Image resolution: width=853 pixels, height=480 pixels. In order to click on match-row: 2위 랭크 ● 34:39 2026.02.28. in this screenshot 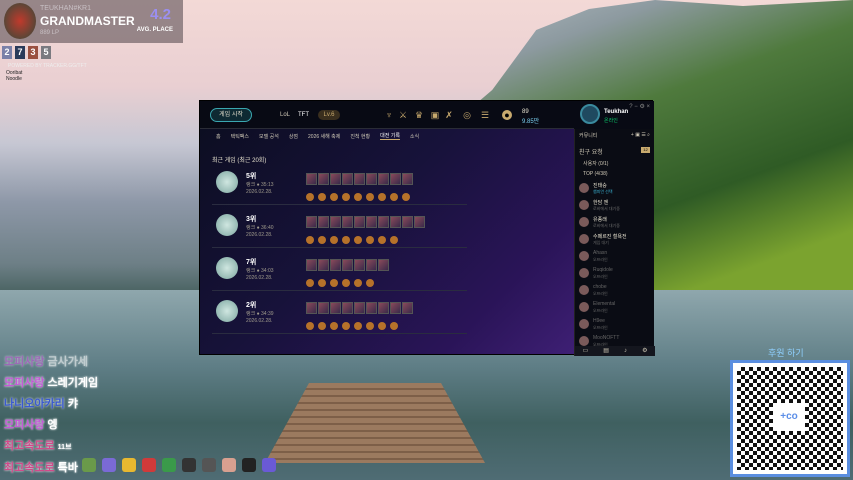, I will do `click(339, 313)`.